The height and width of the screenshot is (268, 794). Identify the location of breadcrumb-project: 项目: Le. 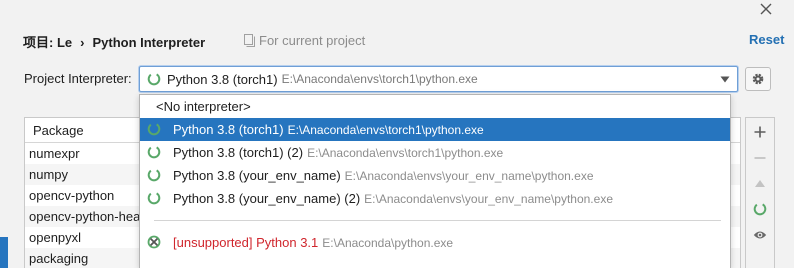
(47, 42).